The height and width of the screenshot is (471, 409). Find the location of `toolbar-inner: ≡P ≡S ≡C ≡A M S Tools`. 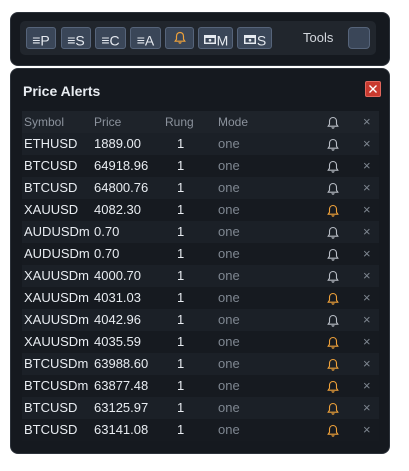

toolbar-inner: ≡P ≡S ≡C ≡A M S Tools is located at coordinates (198, 38).